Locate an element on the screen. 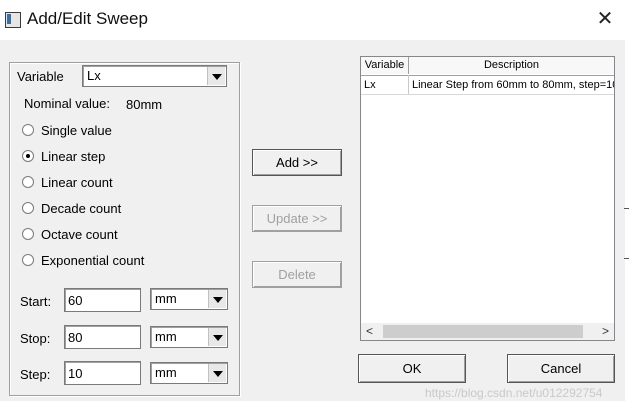 Image resolution: width=629 pixels, height=413 pixels. stop-input is located at coordinates (102, 337).